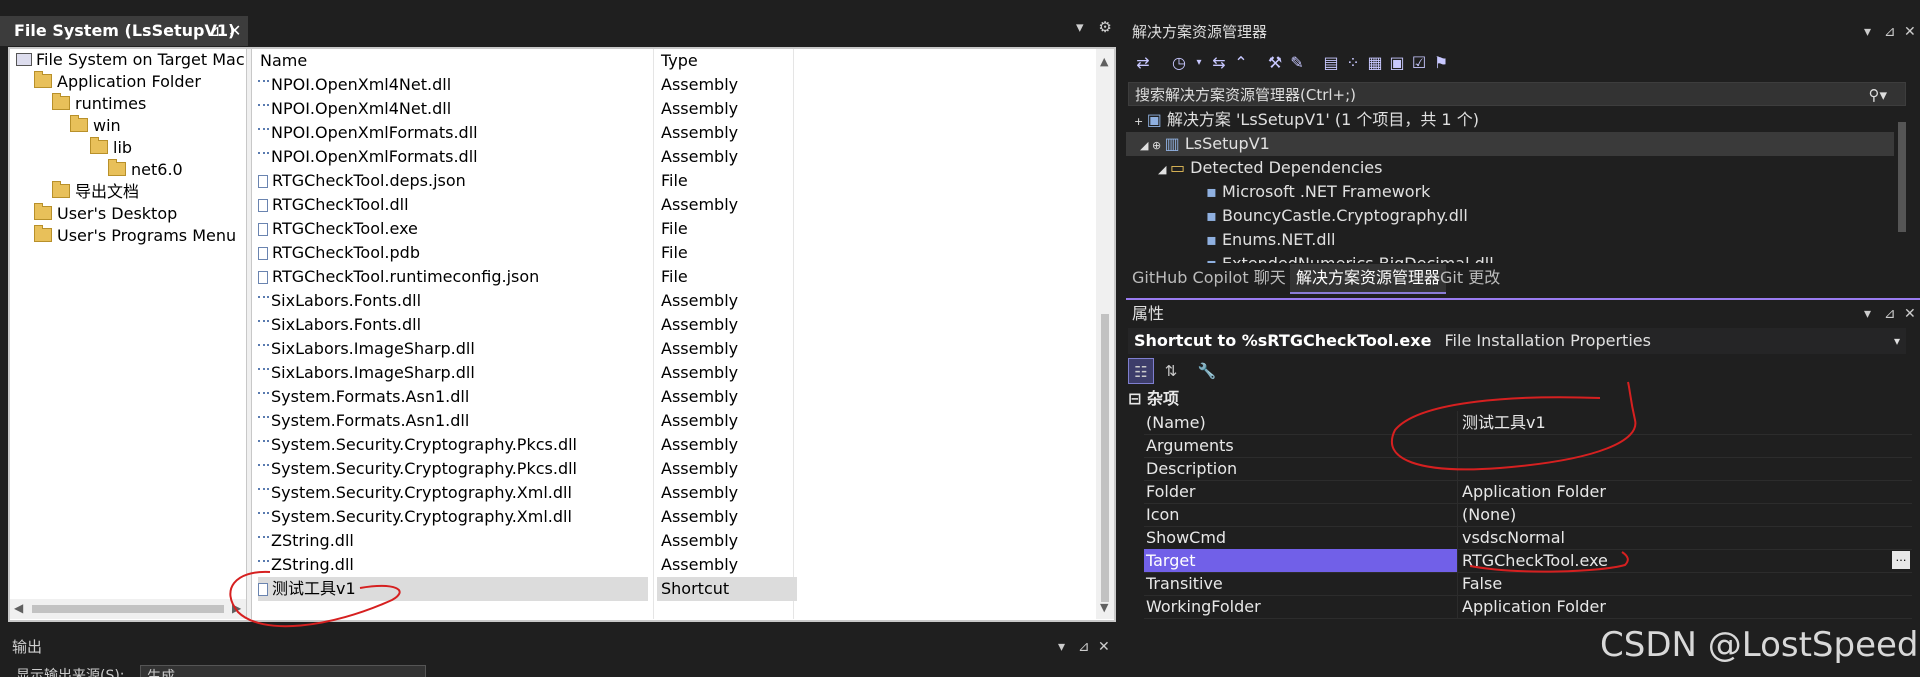 The width and height of the screenshot is (1920, 677). Describe the element at coordinates (283, 671) in the screenshot. I see `output-source-select: 生成` at that location.